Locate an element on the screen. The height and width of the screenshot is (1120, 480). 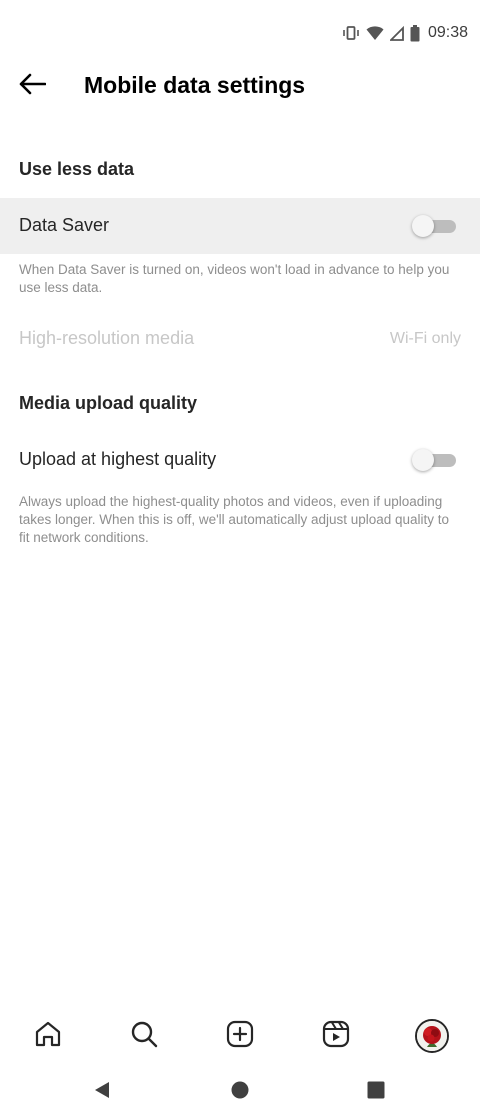
status-bar: 09:38 is located at coordinates (240, 32).